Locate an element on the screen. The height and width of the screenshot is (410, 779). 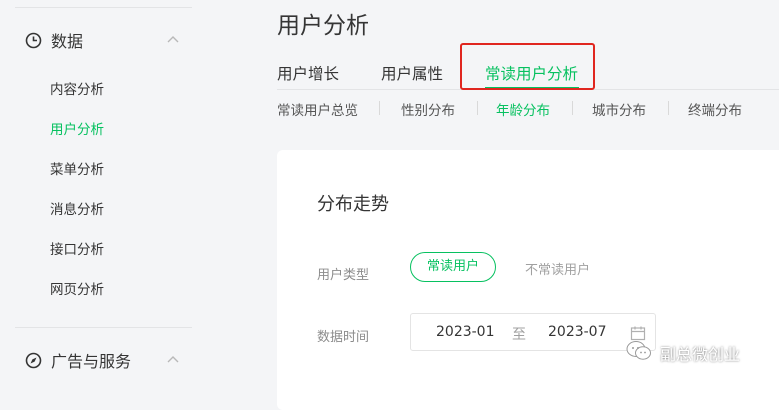
highlight-annotation-box is located at coordinates (527, 66).